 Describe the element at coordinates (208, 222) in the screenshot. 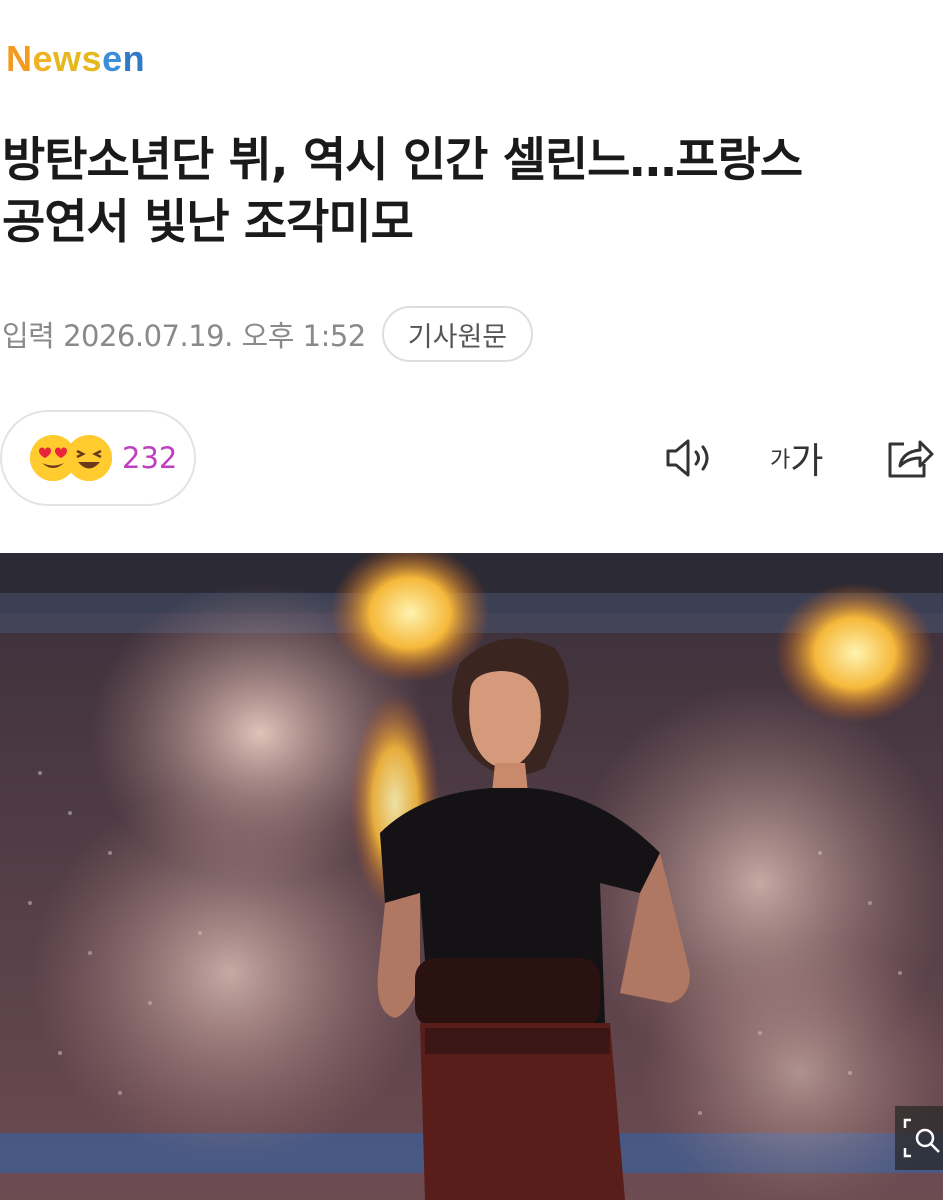

I see `headline-line: 공연서 빛난 조각미모` at that location.